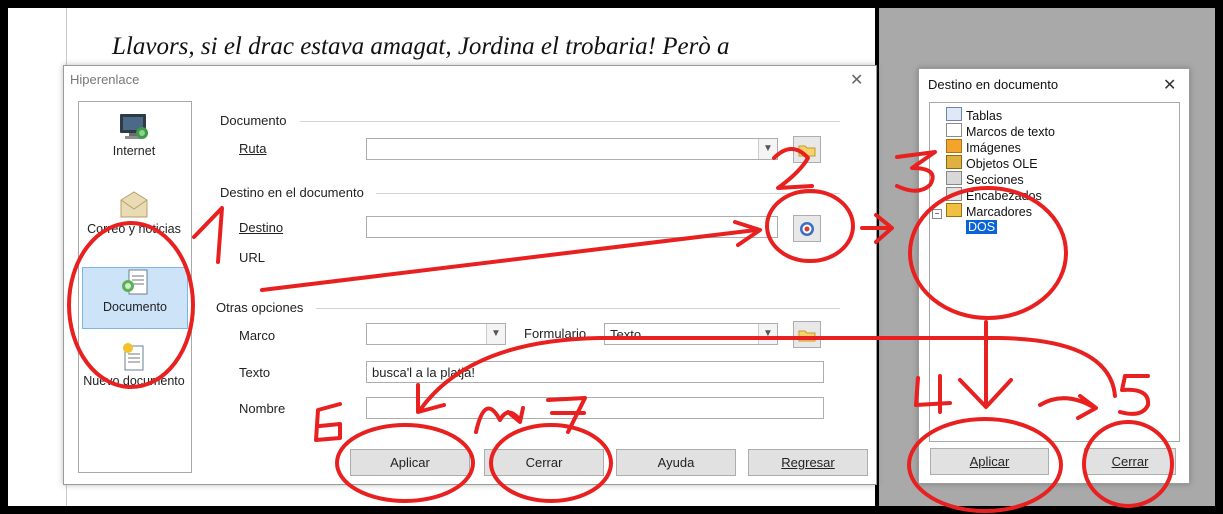 Image resolution: width=1223 pixels, height=514 pixels. Describe the element at coordinates (1000, 131) in the screenshot. I see `tree-item-frames: Marcos de texto` at that location.